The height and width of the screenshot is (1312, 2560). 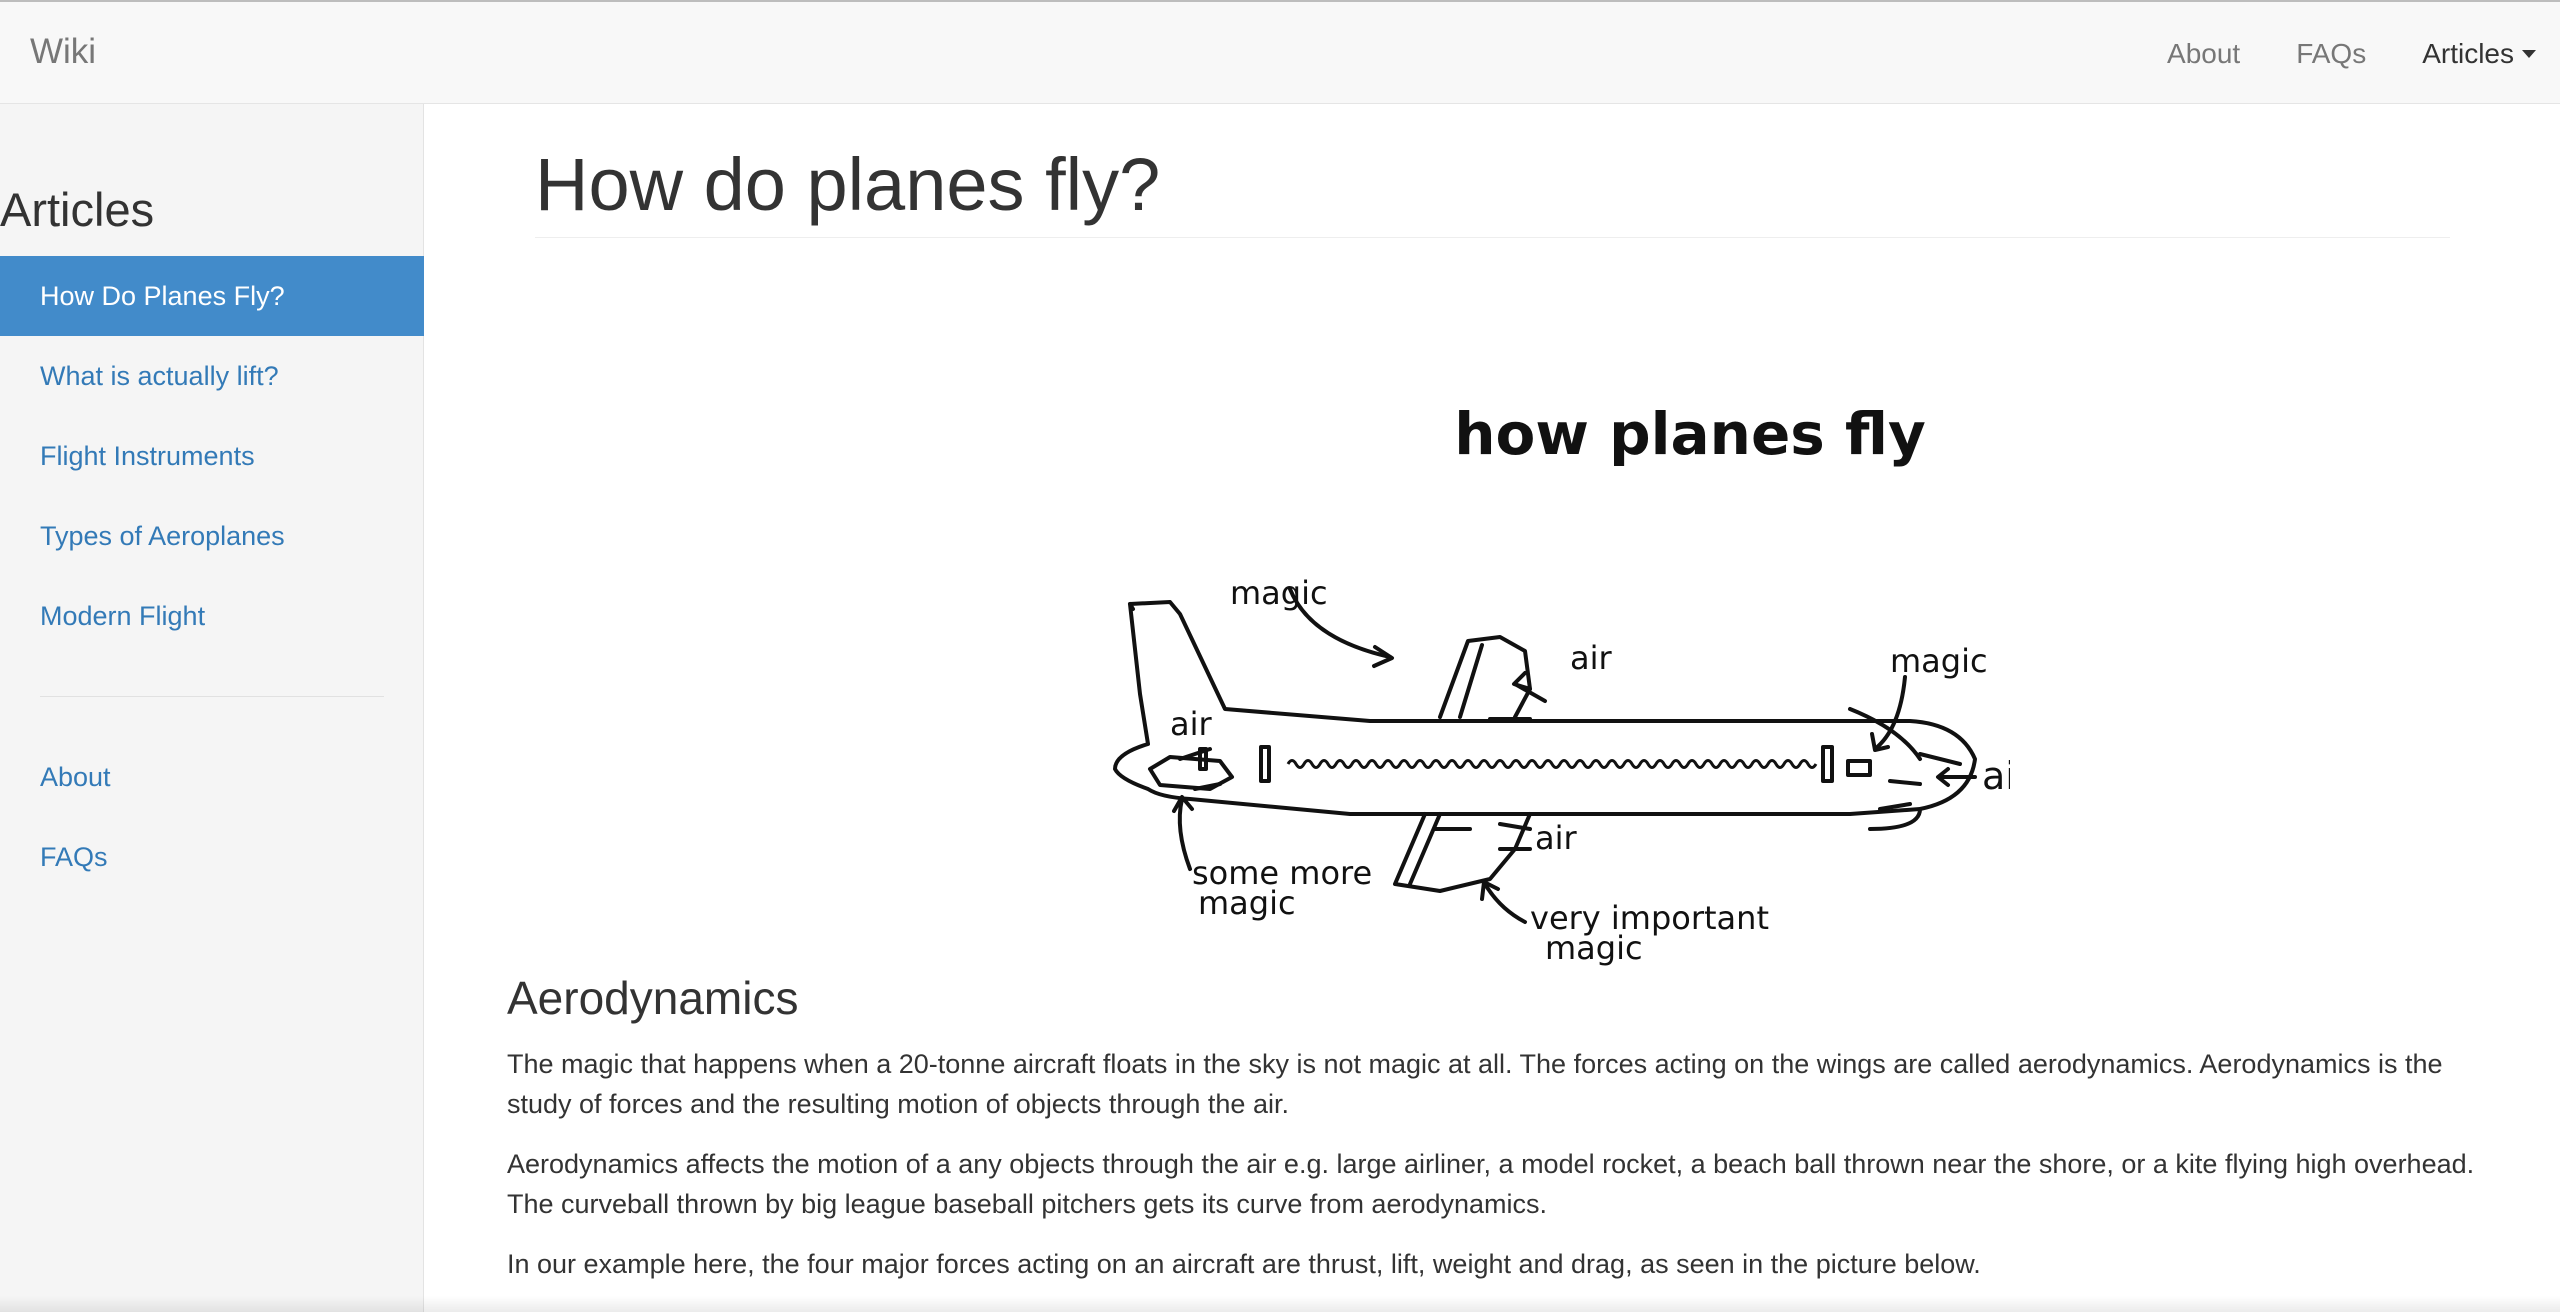 What do you see at coordinates (1184, 834) in the screenshot?
I see `arrow-some-more-magic` at bounding box center [1184, 834].